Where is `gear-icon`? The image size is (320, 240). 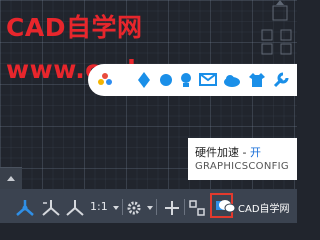 gear-icon is located at coordinates (134, 208).